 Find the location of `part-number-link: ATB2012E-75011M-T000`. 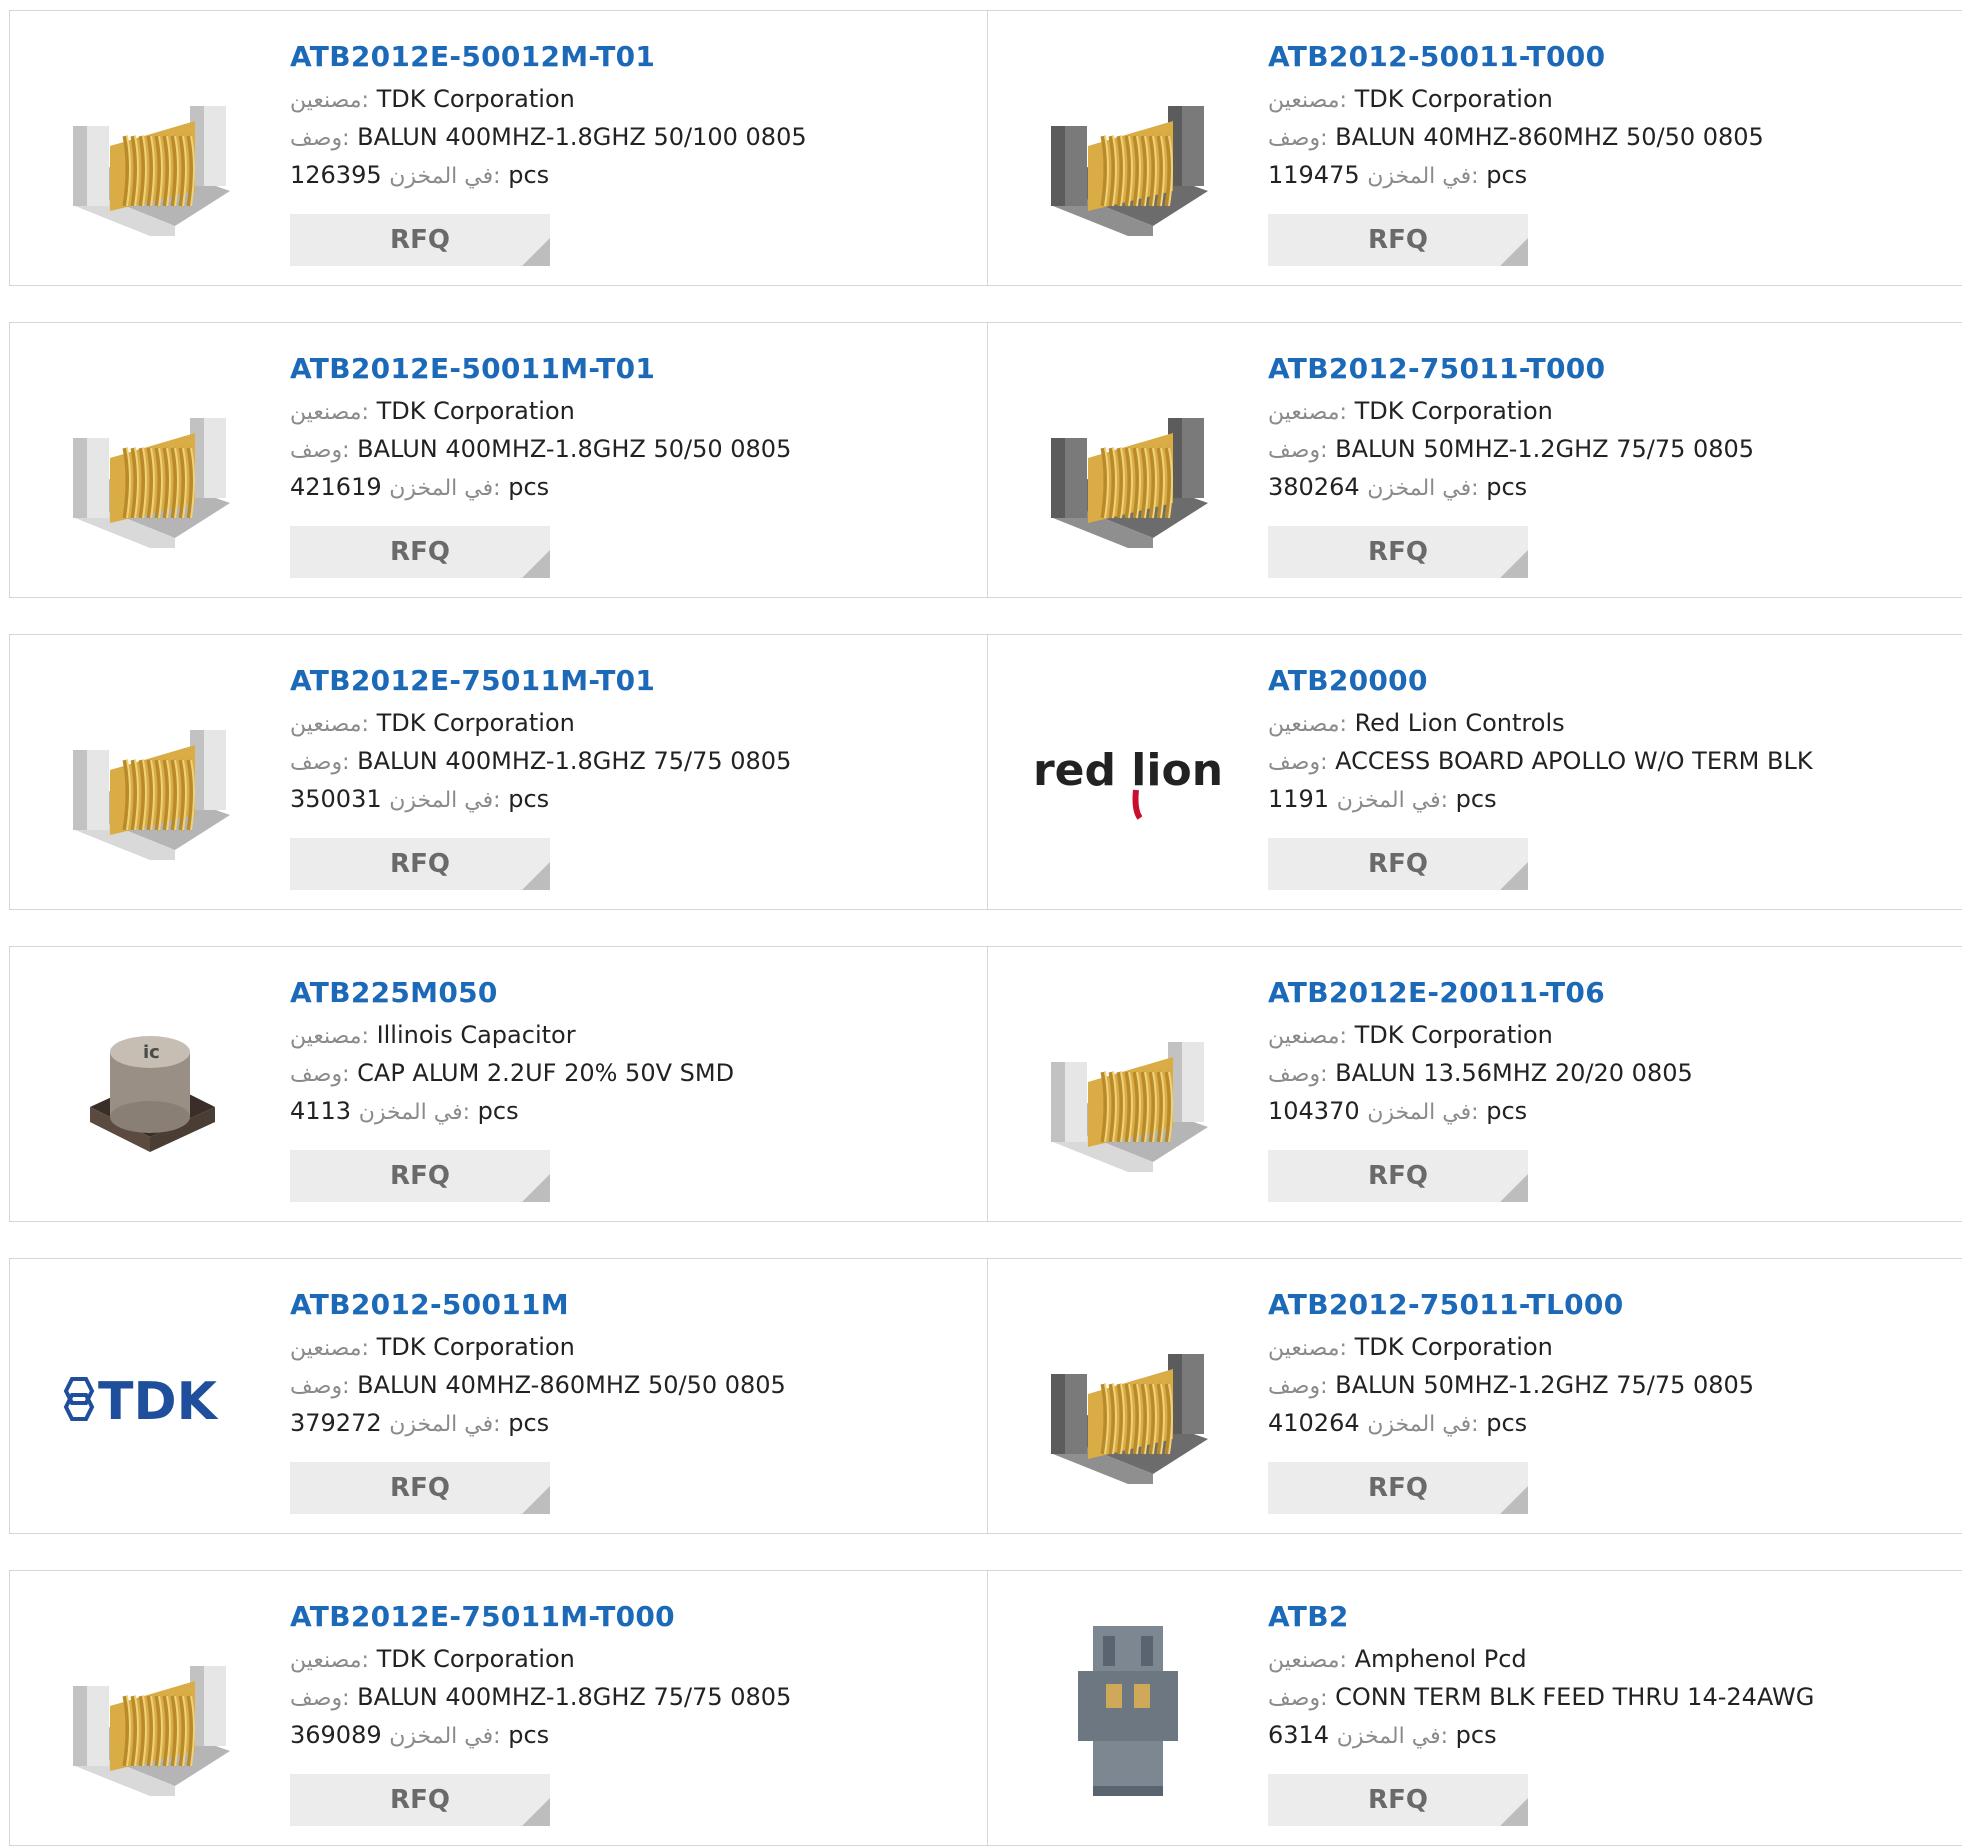

part-number-link: ATB2012E-75011M-T000 is located at coordinates (540, 1617).